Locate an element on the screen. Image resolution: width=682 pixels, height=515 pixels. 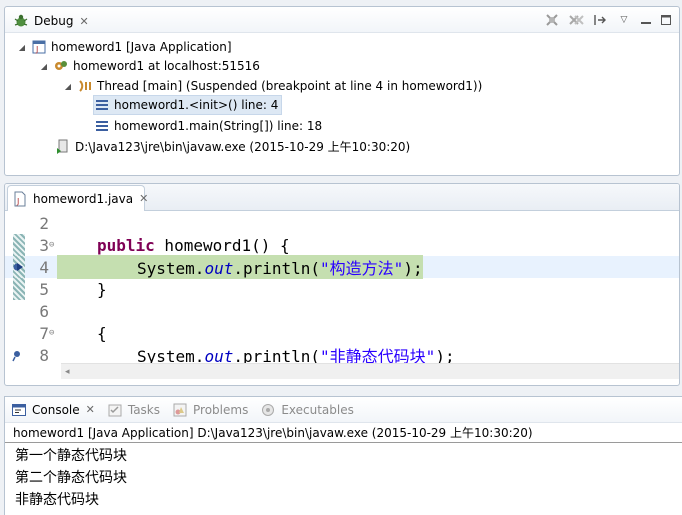
breakpoint-icon is located at coordinates (18, 355).